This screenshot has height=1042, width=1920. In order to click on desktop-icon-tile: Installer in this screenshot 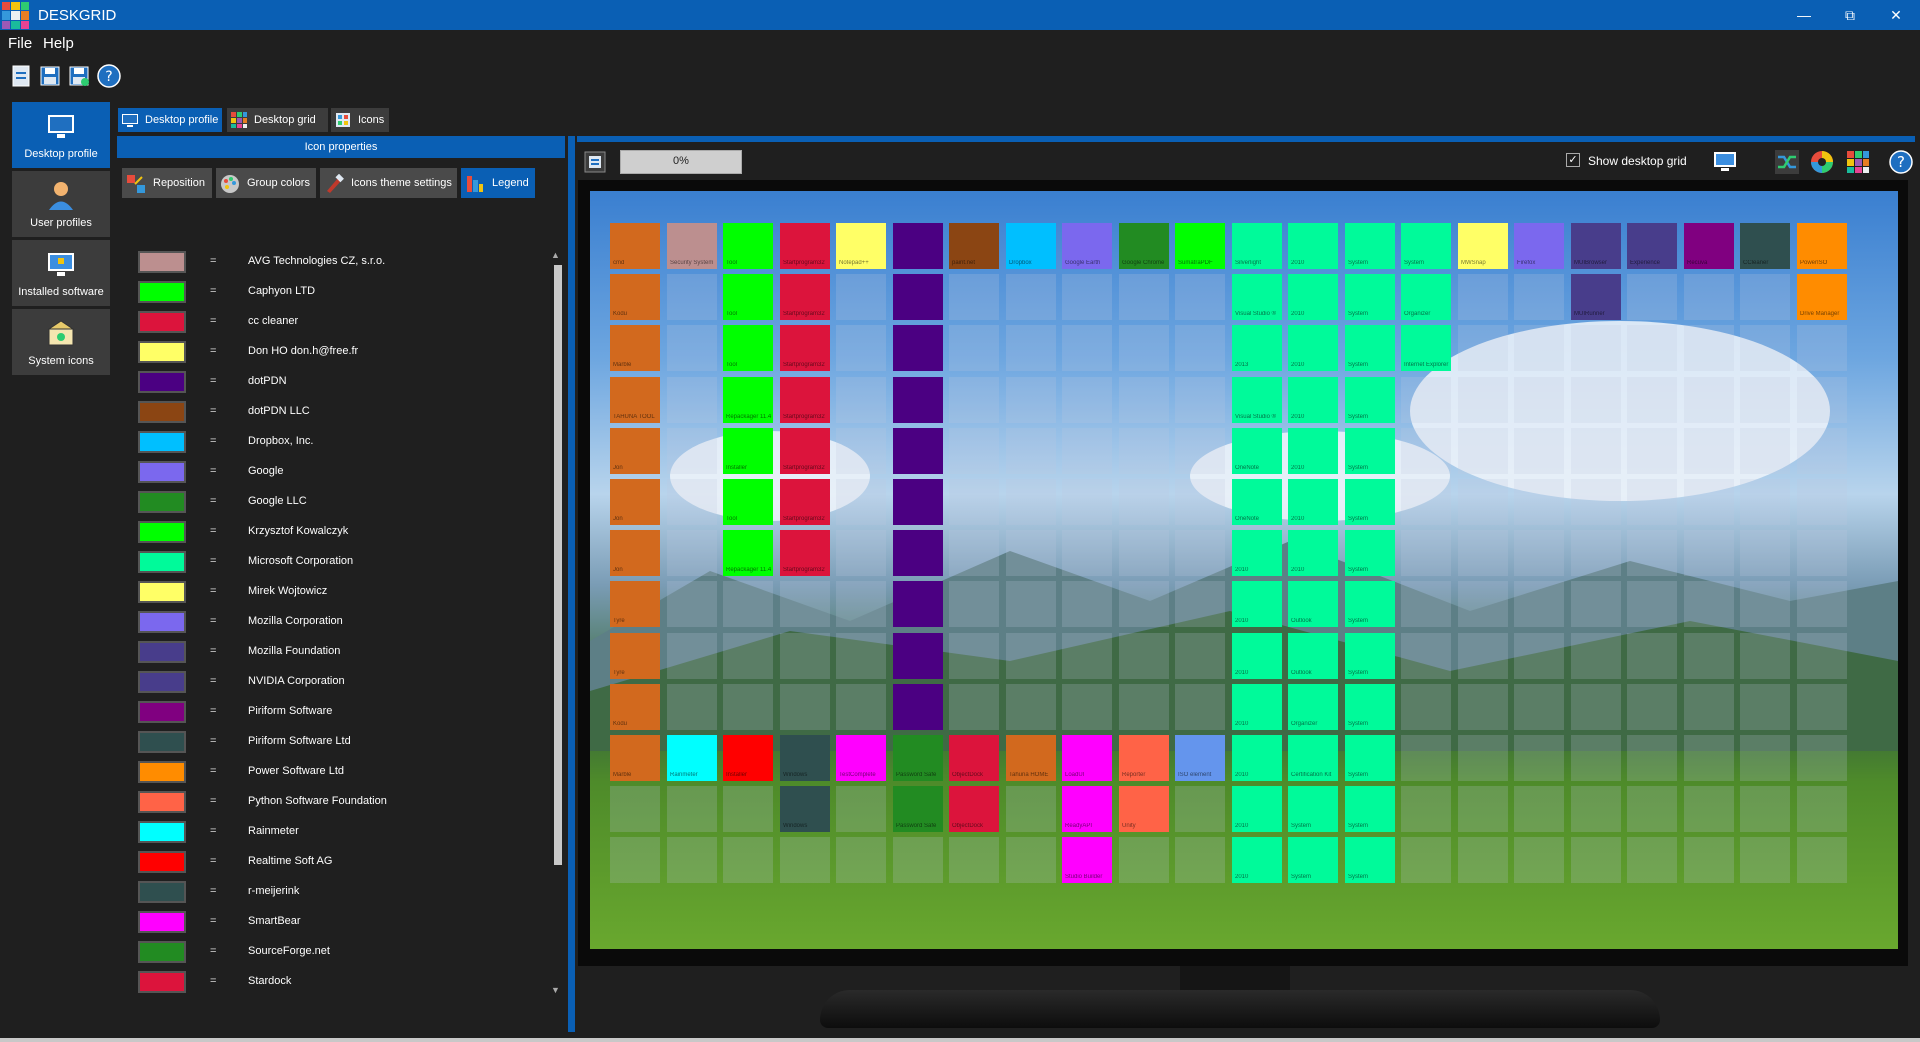, I will do `click(748, 451)`.